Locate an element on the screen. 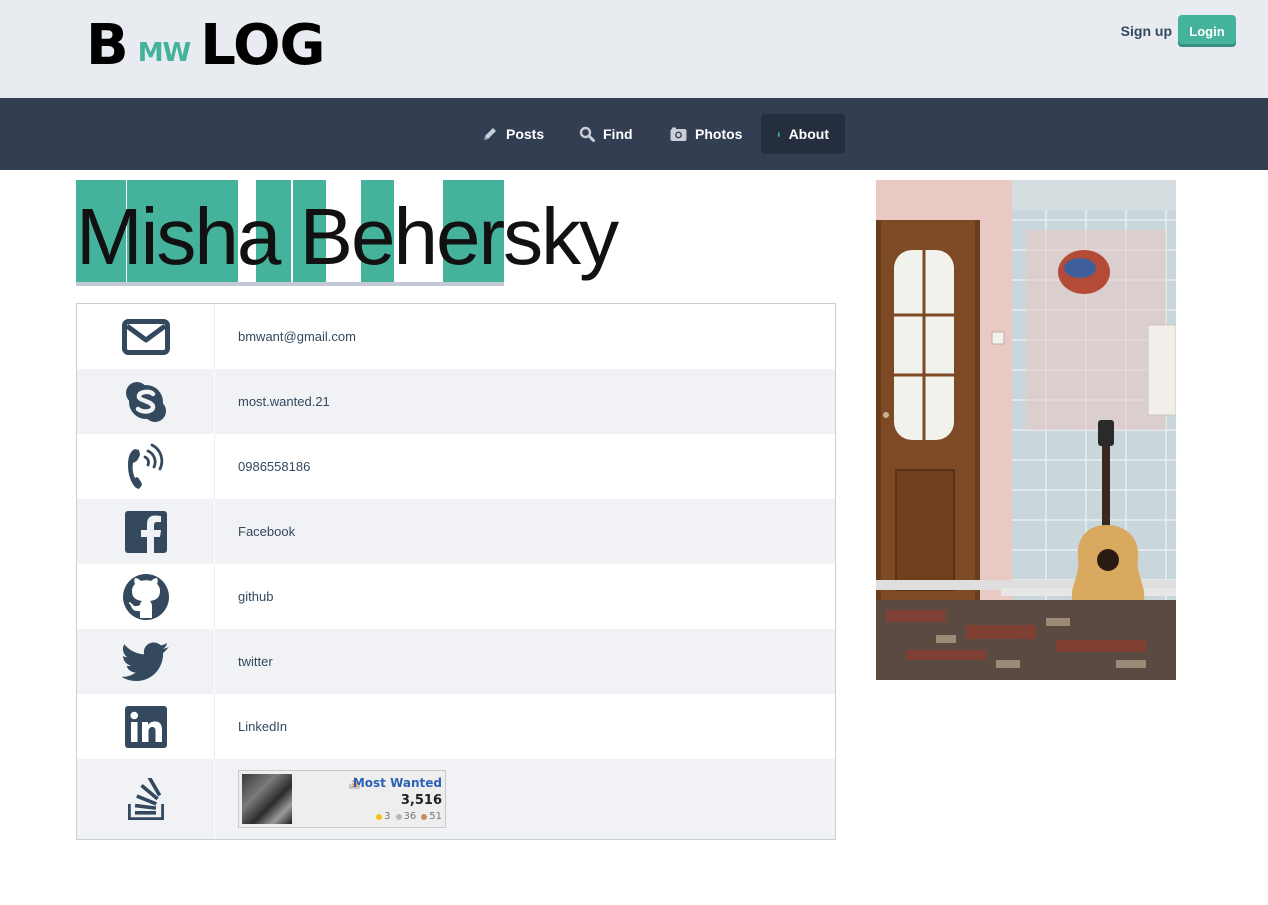 This screenshot has height=905, width=1268. nav-item-find: Find is located at coordinates (606, 134).